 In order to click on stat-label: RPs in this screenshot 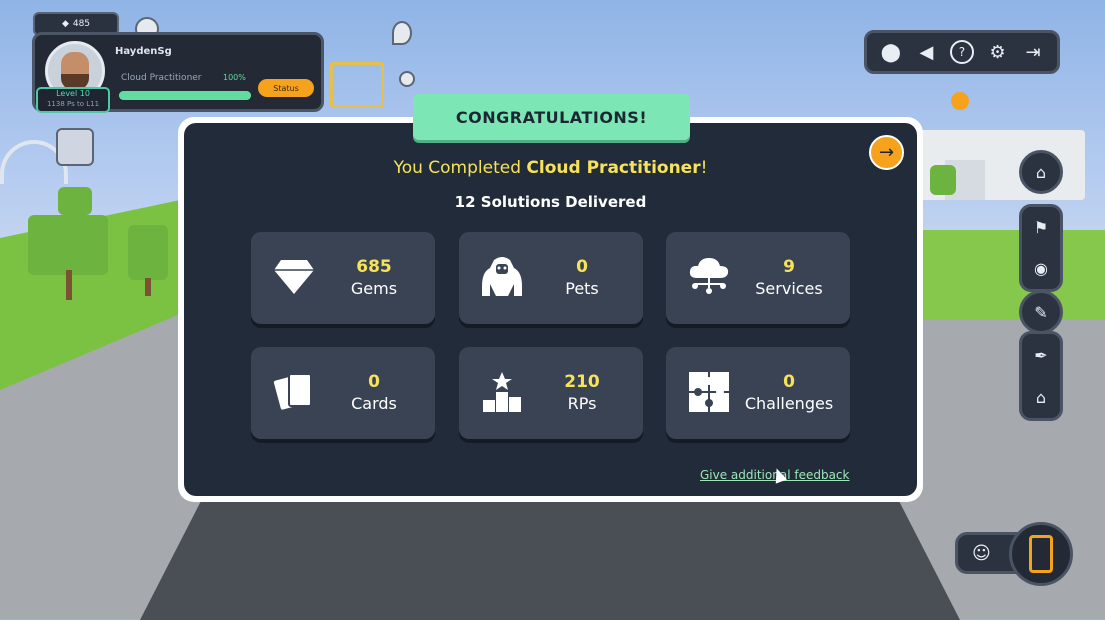, I will do `click(582, 403)`.